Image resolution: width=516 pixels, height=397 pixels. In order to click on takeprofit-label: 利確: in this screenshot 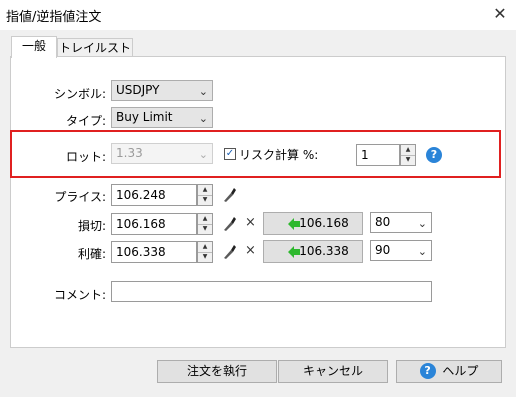, I will do `click(91, 254)`.